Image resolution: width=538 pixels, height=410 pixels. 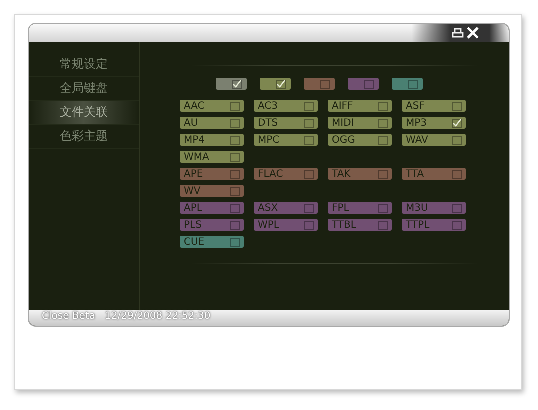 What do you see at coordinates (360, 140) in the screenshot?
I see `format-chip: OGG` at bounding box center [360, 140].